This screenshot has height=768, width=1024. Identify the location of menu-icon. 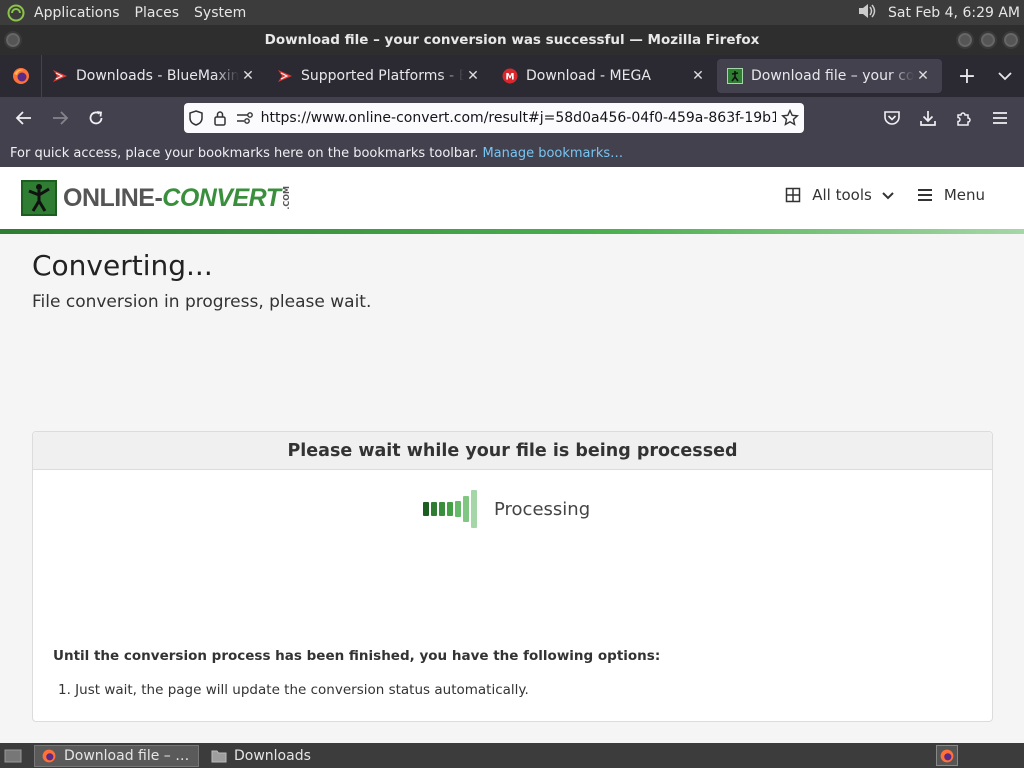
(925, 195).